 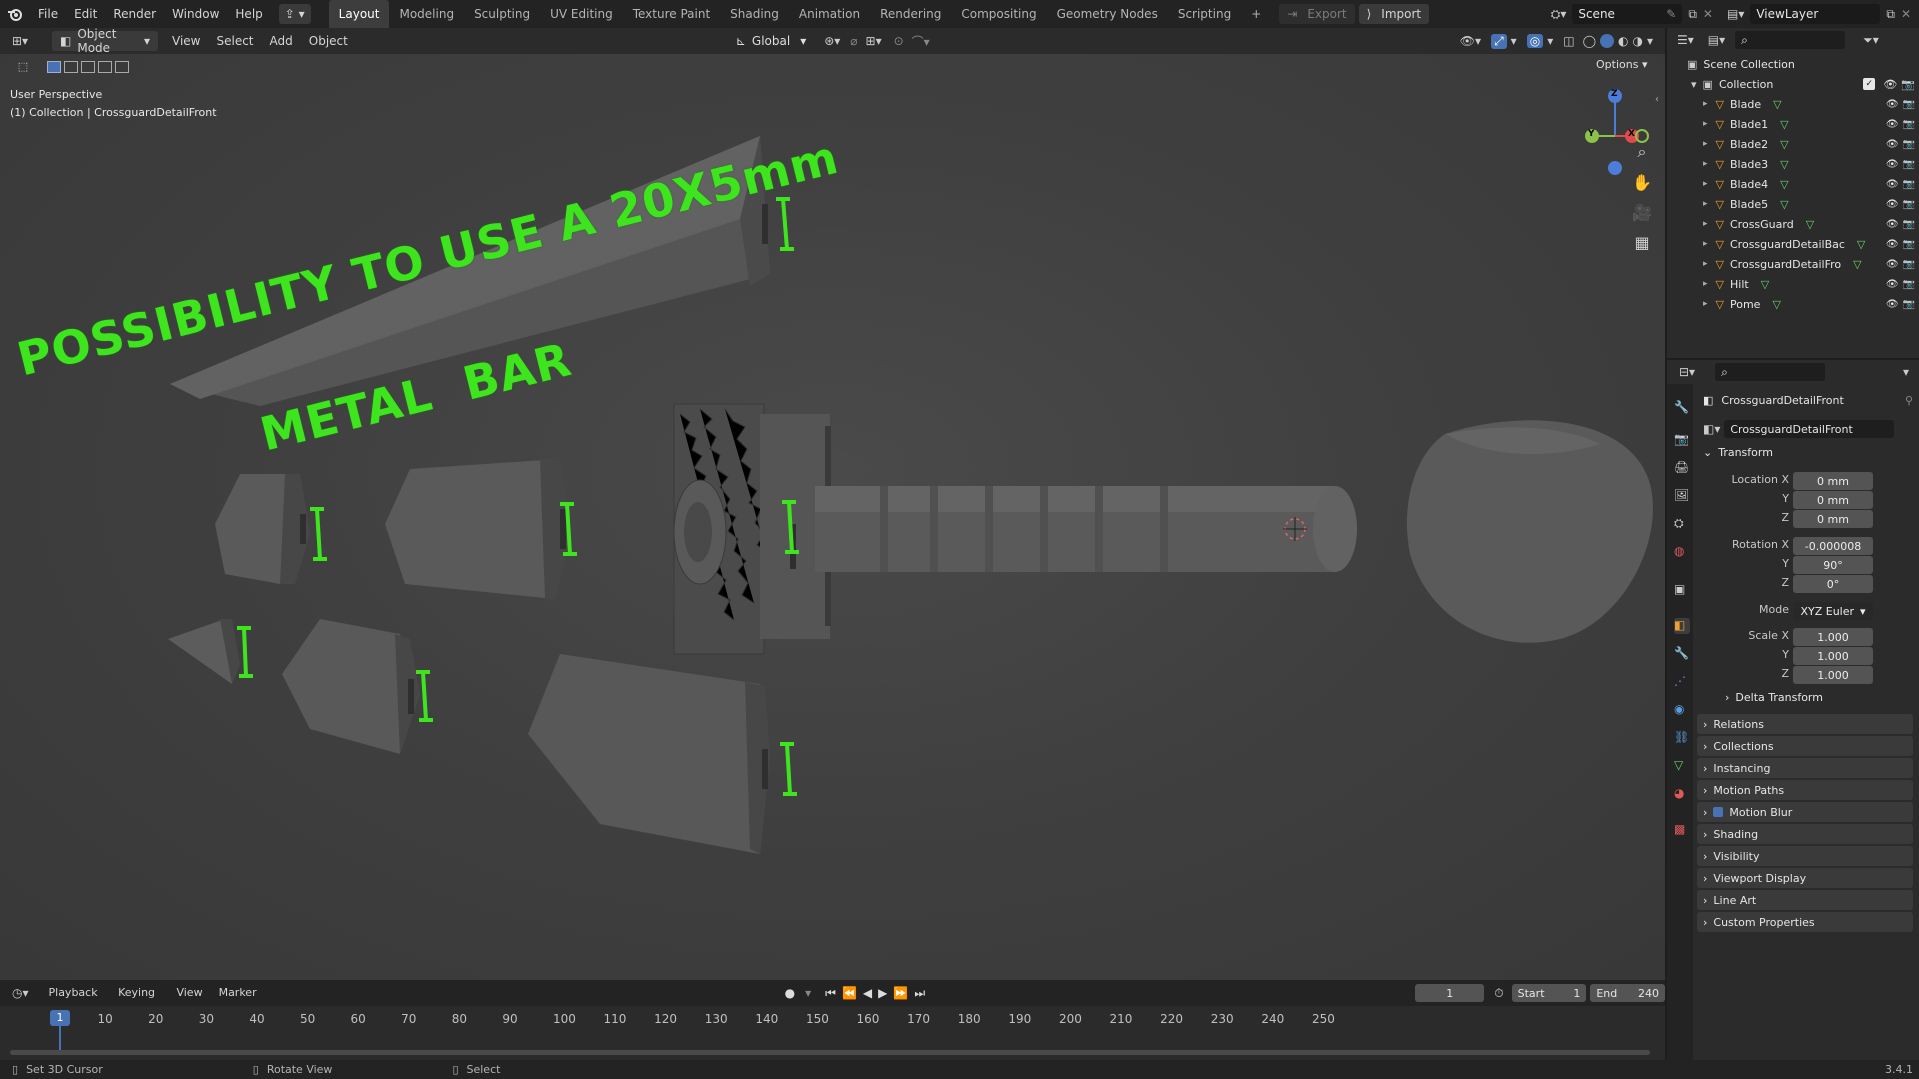 I want to click on menu-select: Select, so click(x=234, y=41).